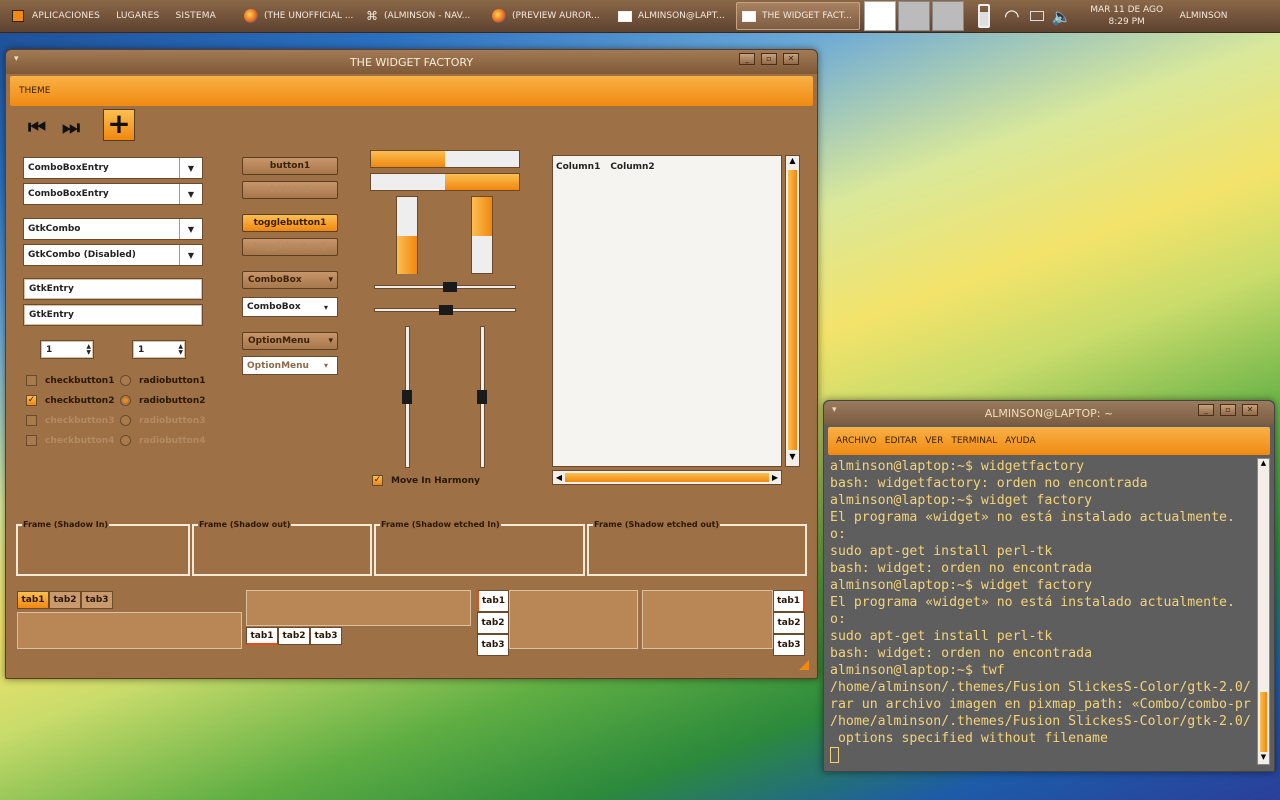 The image size is (1280, 800). I want to click on menu-sistema: SISTEMA, so click(195, 16).